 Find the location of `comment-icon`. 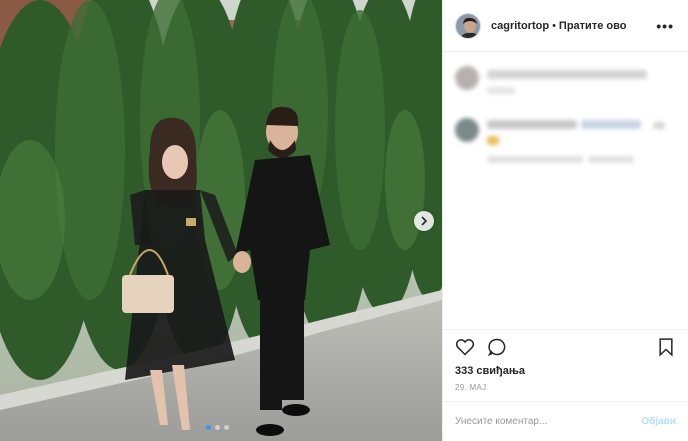

comment-icon is located at coordinates (497, 347).